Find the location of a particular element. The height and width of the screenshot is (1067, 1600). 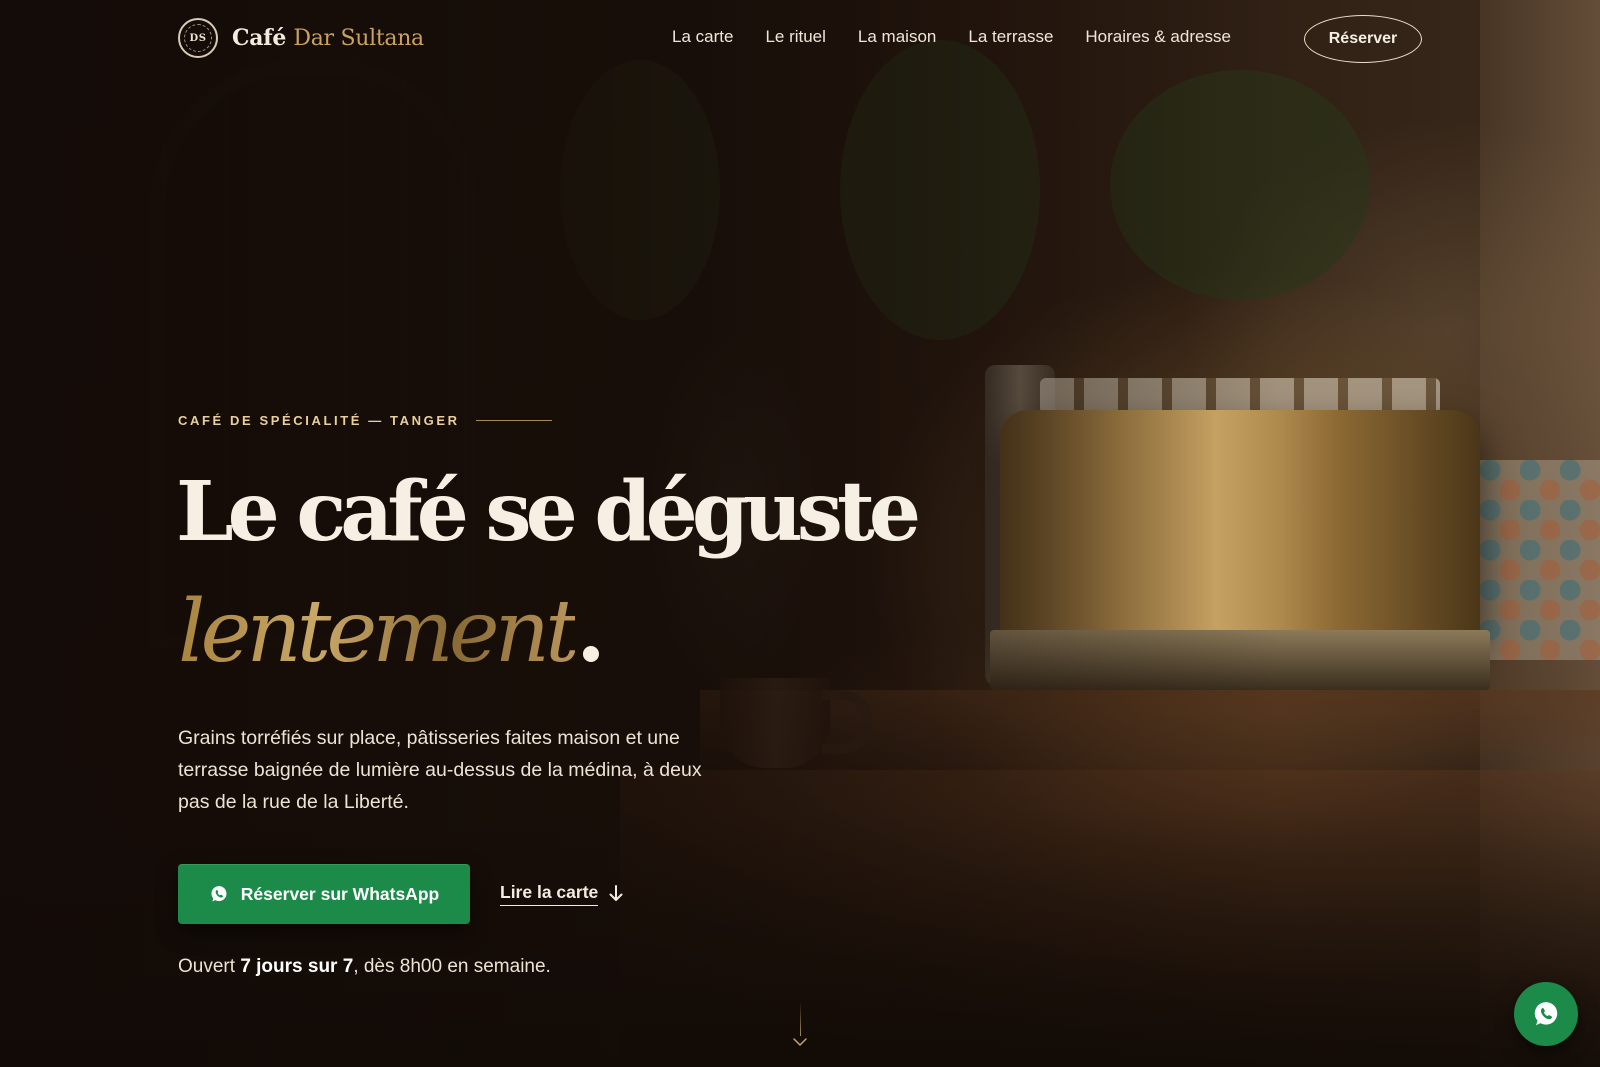

hours-prefix: Ouvert is located at coordinates (209, 966).